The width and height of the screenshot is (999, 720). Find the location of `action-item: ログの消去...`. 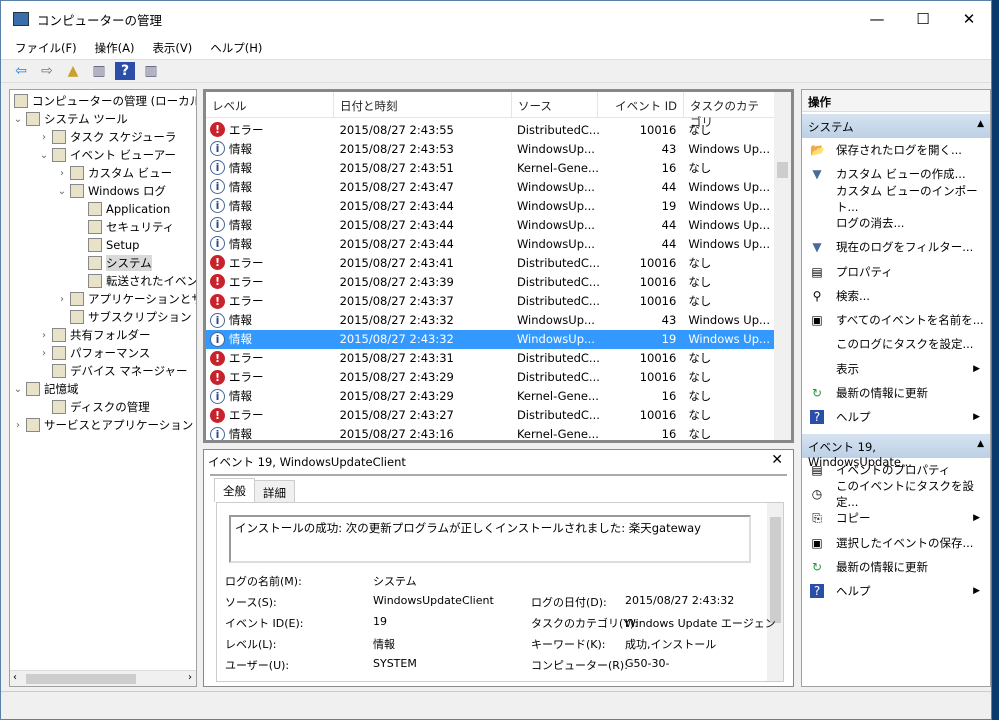

action-item: ログの消去... is located at coordinates (896, 223).